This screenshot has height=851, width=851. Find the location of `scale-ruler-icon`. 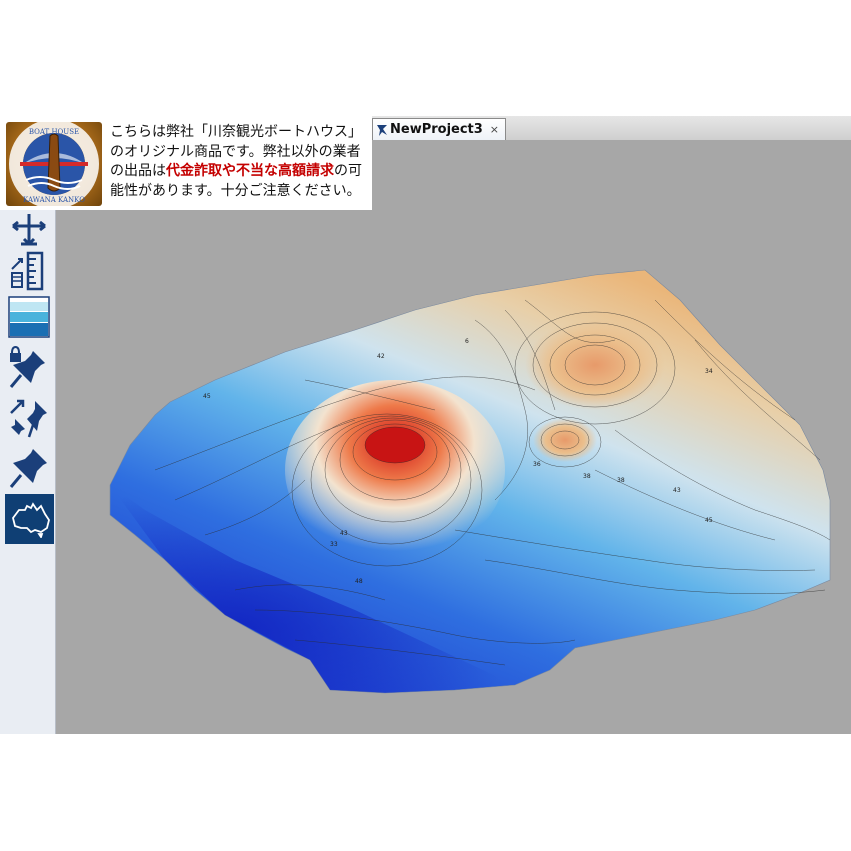

scale-ruler-icon is located at coordinates (27, 271).